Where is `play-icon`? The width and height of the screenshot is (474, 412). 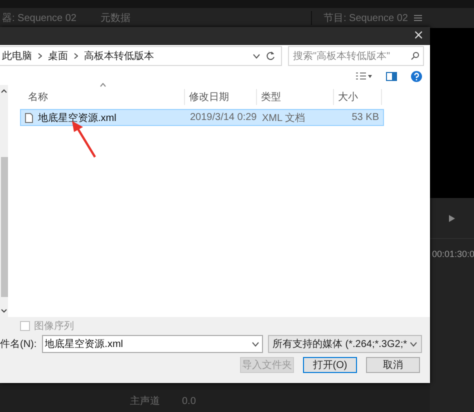
play-icon is located at coordinates (452, 218).